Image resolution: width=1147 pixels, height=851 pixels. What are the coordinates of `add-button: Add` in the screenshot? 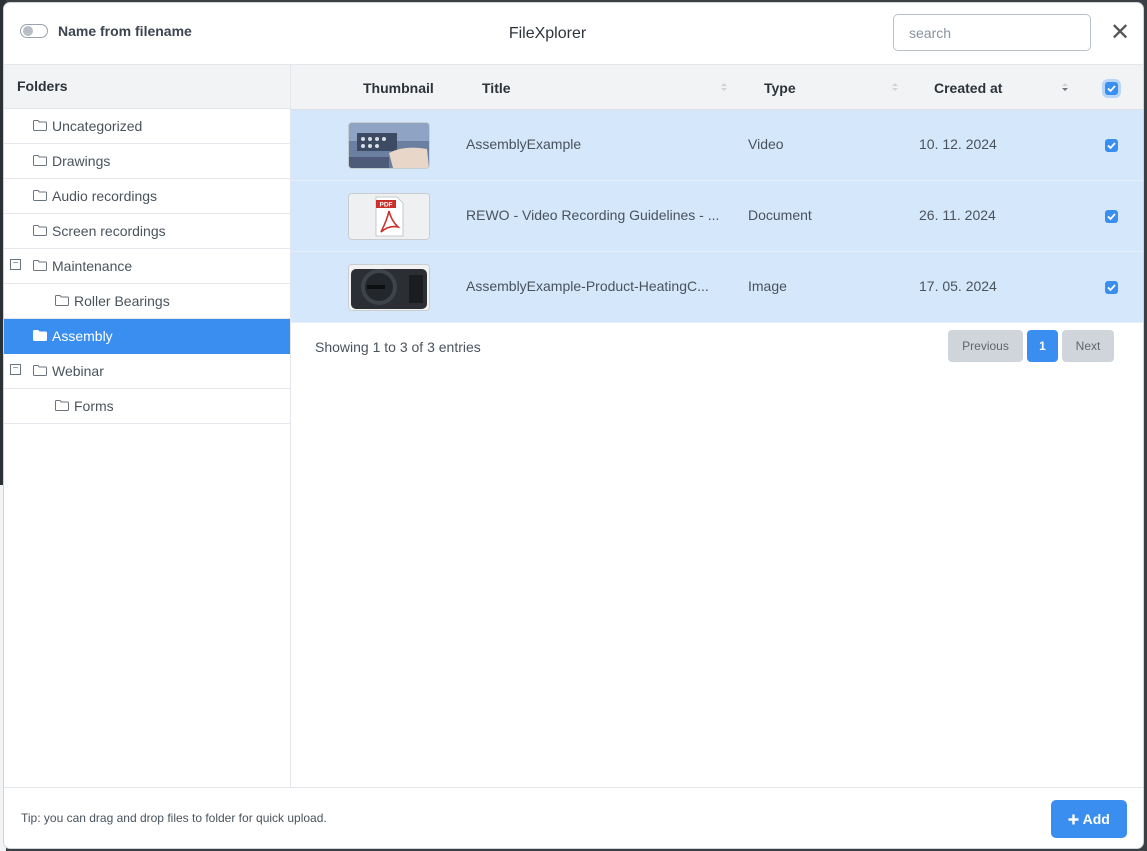 It's located at (1089, 819).